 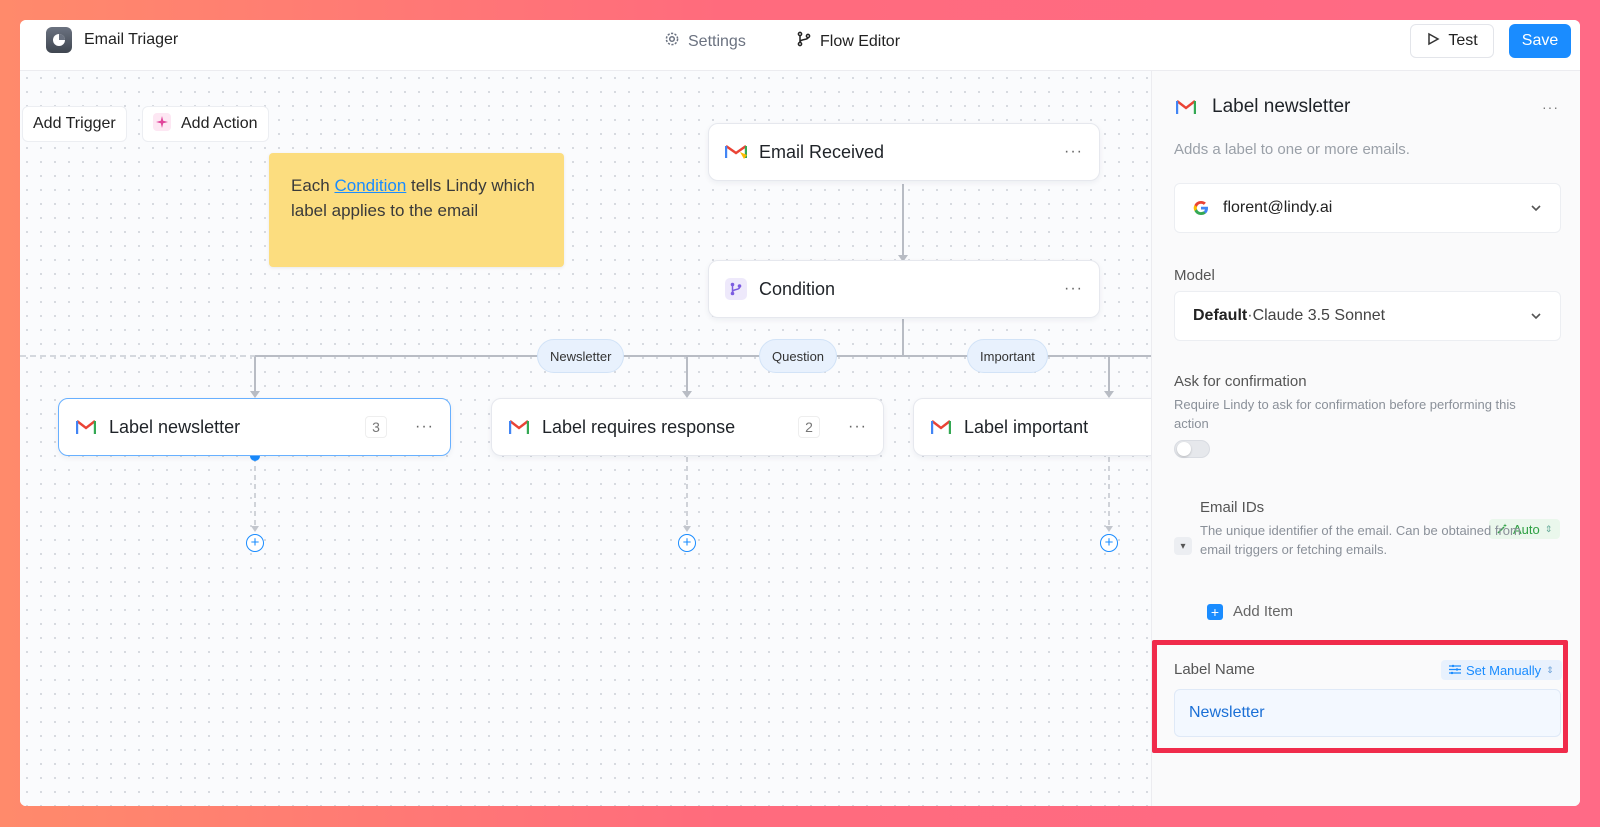 What do you see at coordinates (797, 288) in the screenshot?
I see `node-label: Condition` at bounding box center [797, 288].